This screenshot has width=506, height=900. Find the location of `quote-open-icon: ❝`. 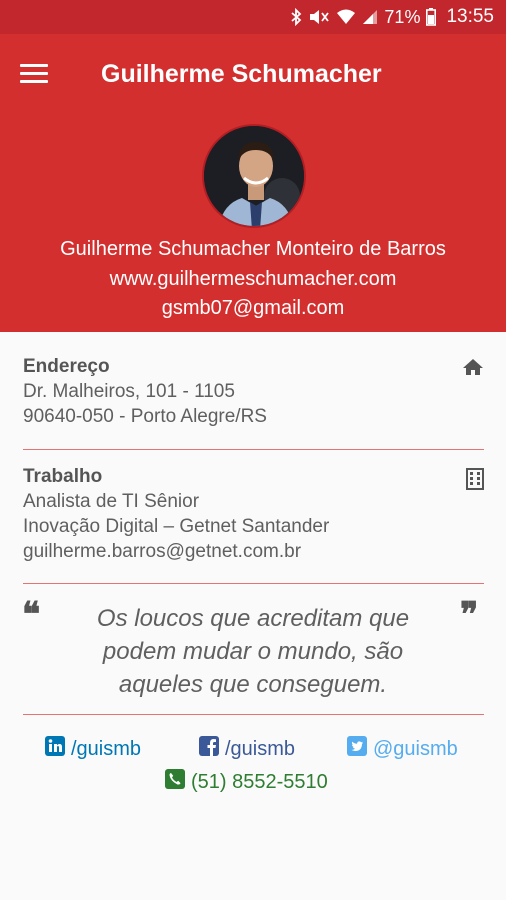

quote-open-icon: ❝ is located at coordinates (31, 615).